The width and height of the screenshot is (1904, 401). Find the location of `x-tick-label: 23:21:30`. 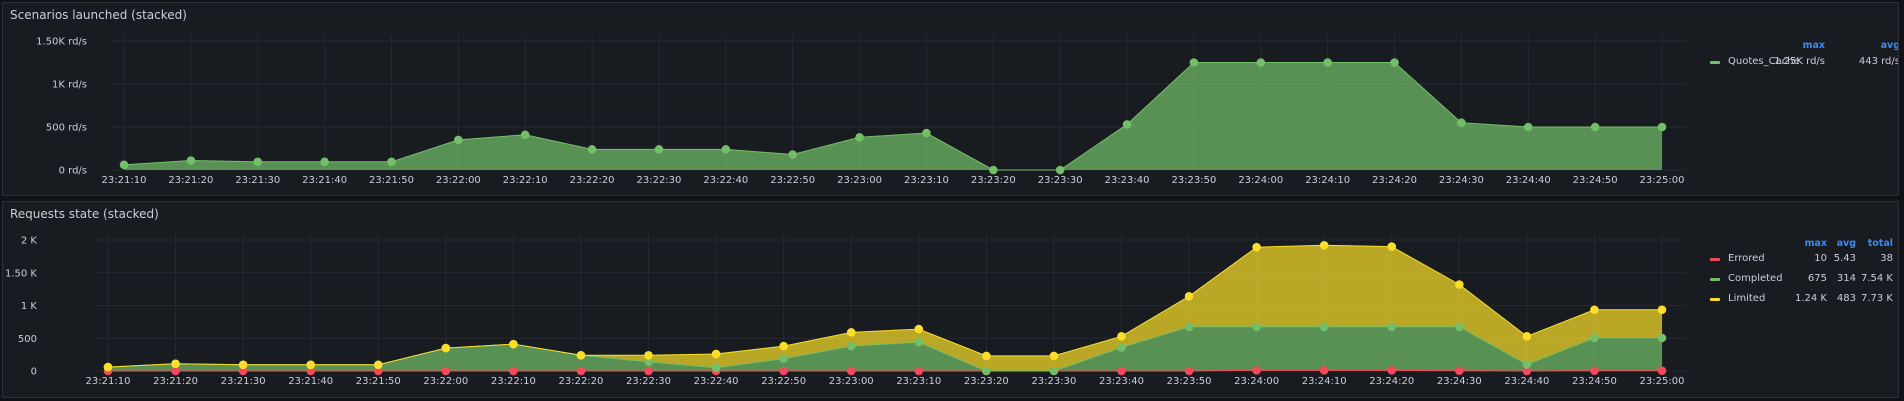

x-tick-label: 23:21:30 is located at coordinates (257, 180).